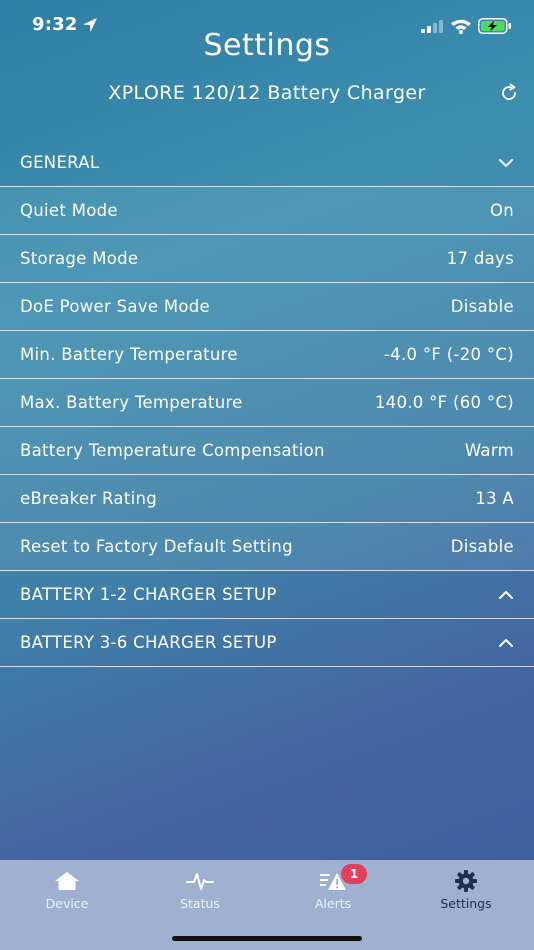 Image resolution: width=534 pixels, height=950 pixels. Describe the element at coordinates (115, 306) in the screenshot. I see `setting-label: DoE Power Save Mode` at that location.